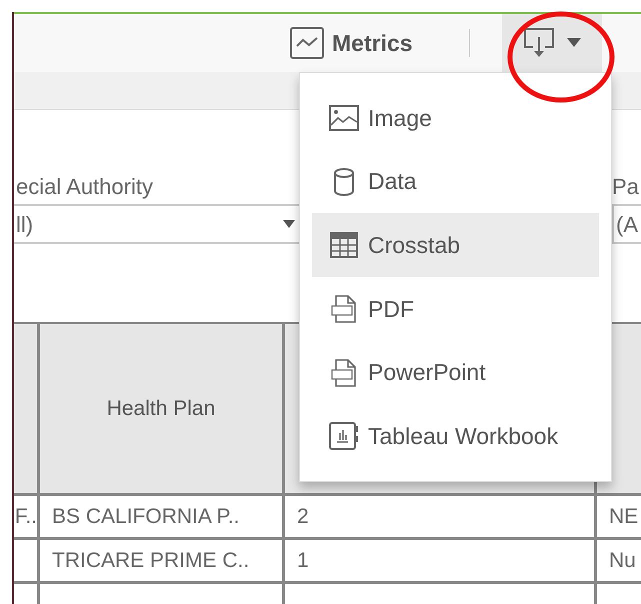 This screenshot has height=604, width=641. What do you see at coordinates (162, 408) in the screenshot?
I see `column-header: Health Plan` at bounding box center [162, 408].